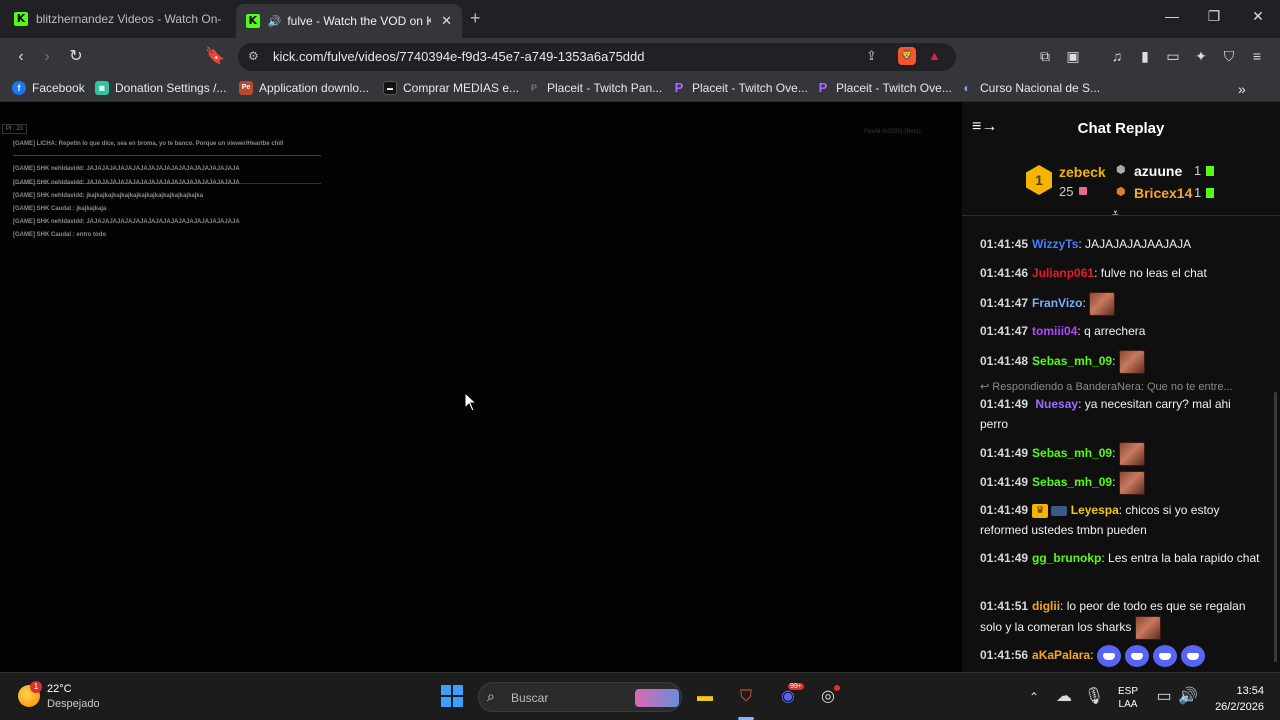 The image size is (1280, 720). Describe the element at coordinates (1128, 704) in the screenshot. I see `keyboard-layout: LAA` at that location.